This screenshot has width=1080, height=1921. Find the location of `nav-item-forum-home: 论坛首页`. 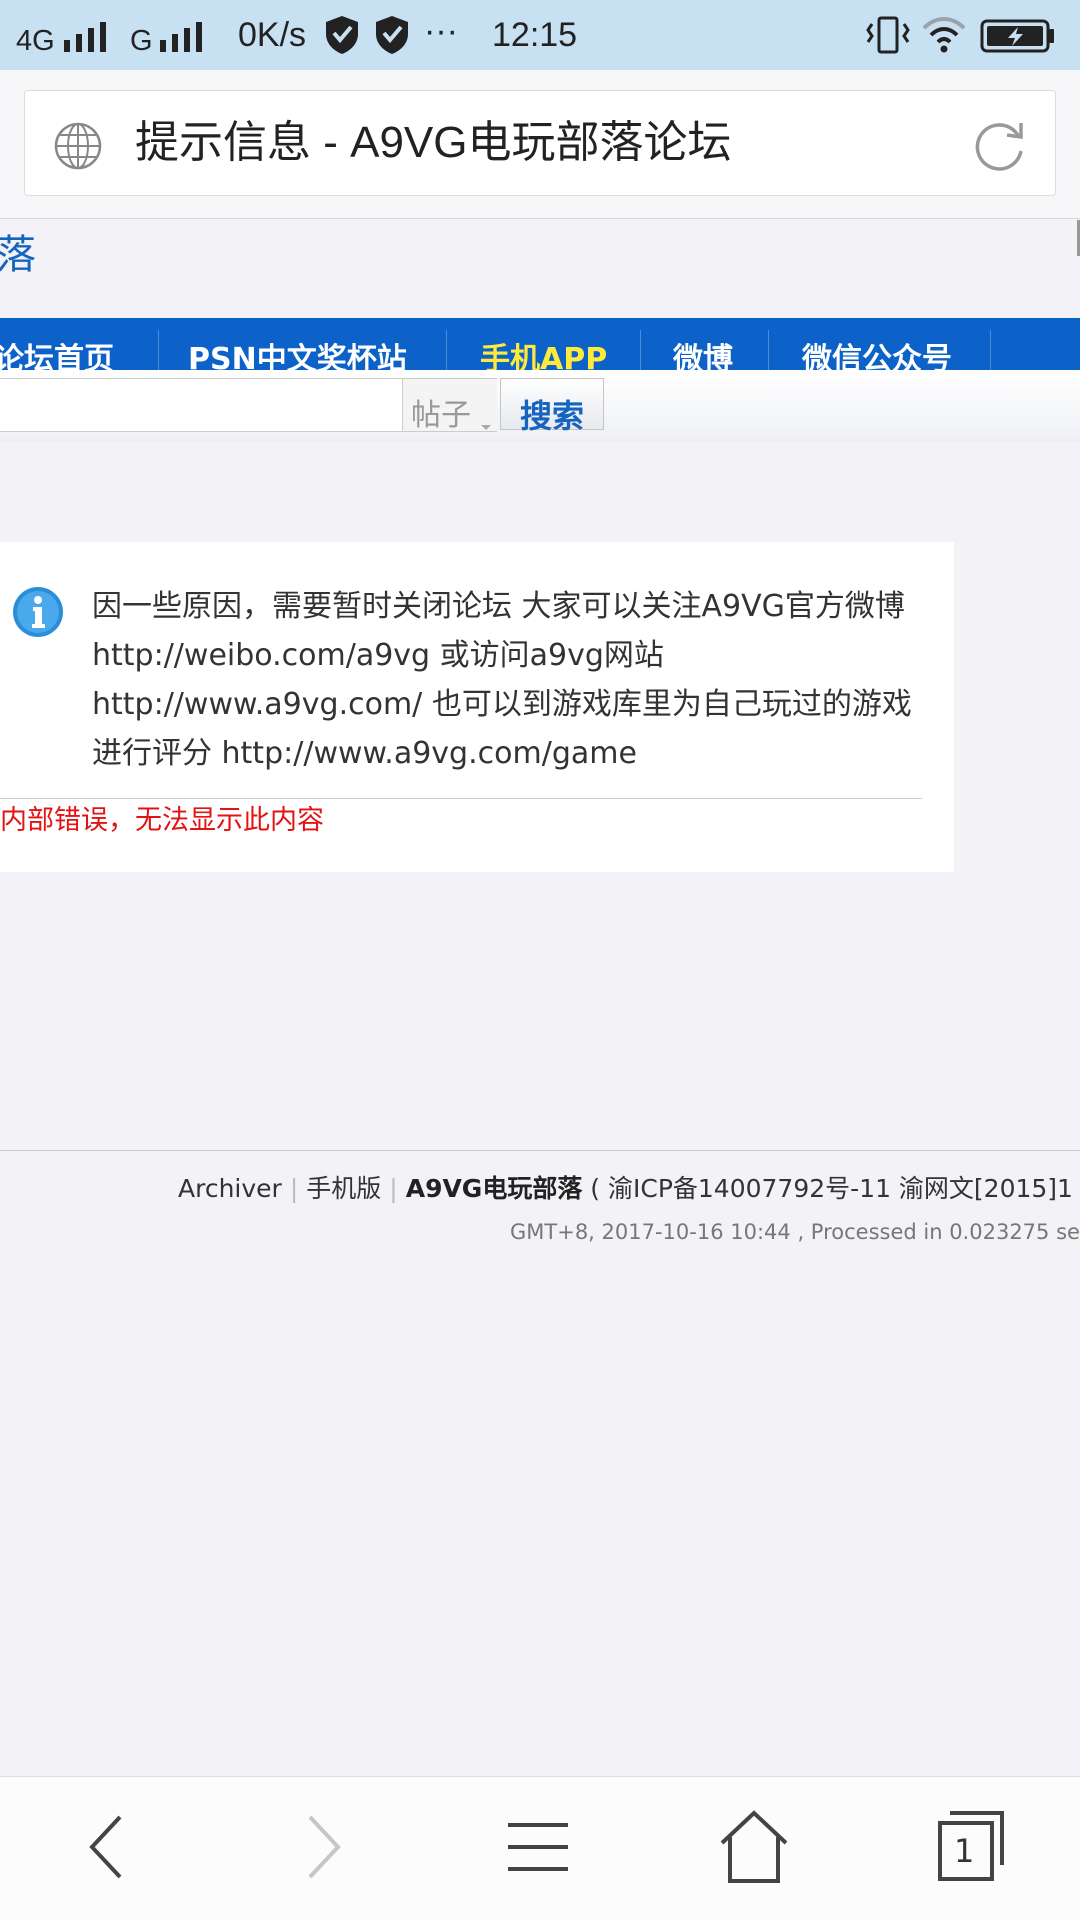

nav-item-forum-home: 论坛首页 is located at coordinates (57, 352).